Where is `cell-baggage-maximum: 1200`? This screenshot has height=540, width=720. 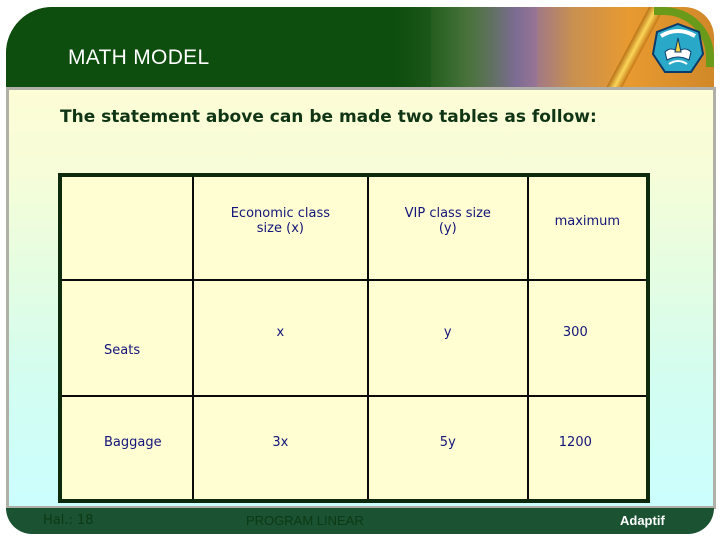
cell-baggage-maximum: 1200 is located at coordinates (588, 448).